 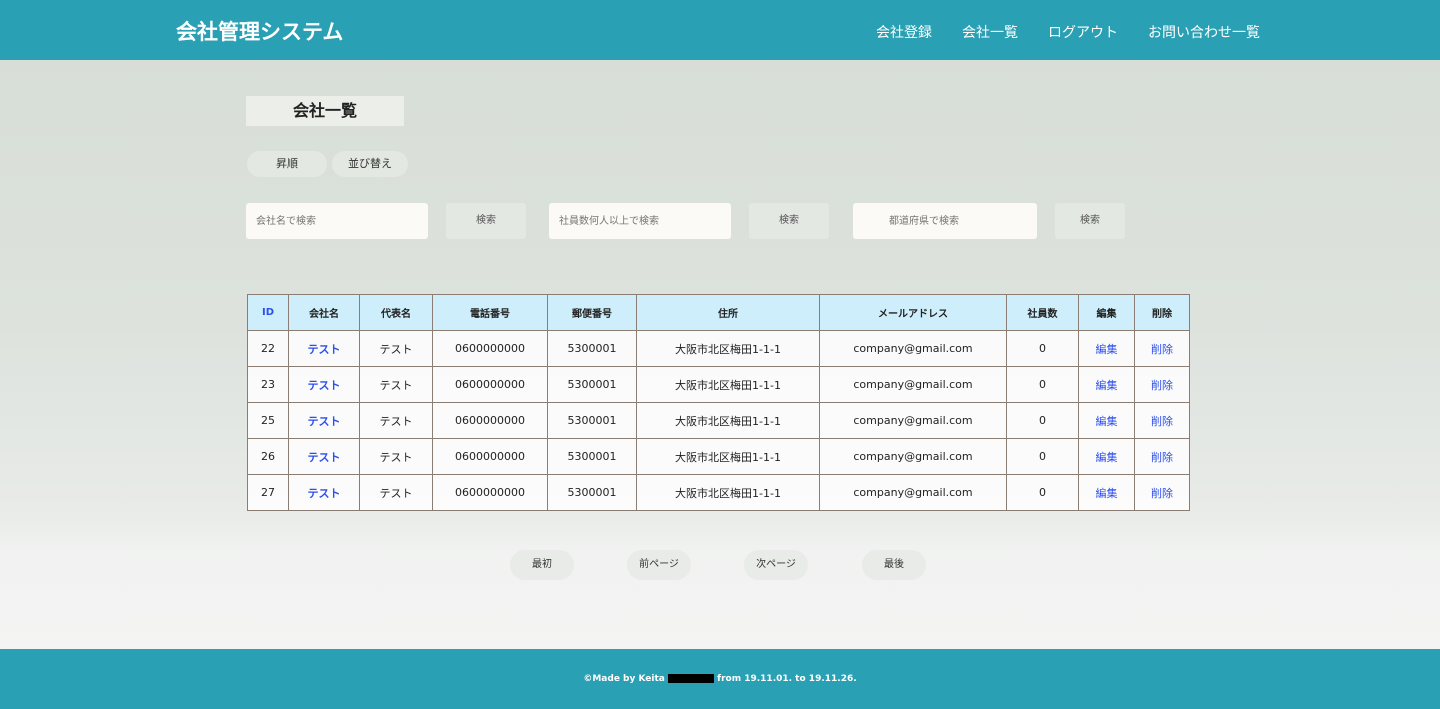 I want to click on nav-company-list: 会社一覧, so click(x=990, y=32).